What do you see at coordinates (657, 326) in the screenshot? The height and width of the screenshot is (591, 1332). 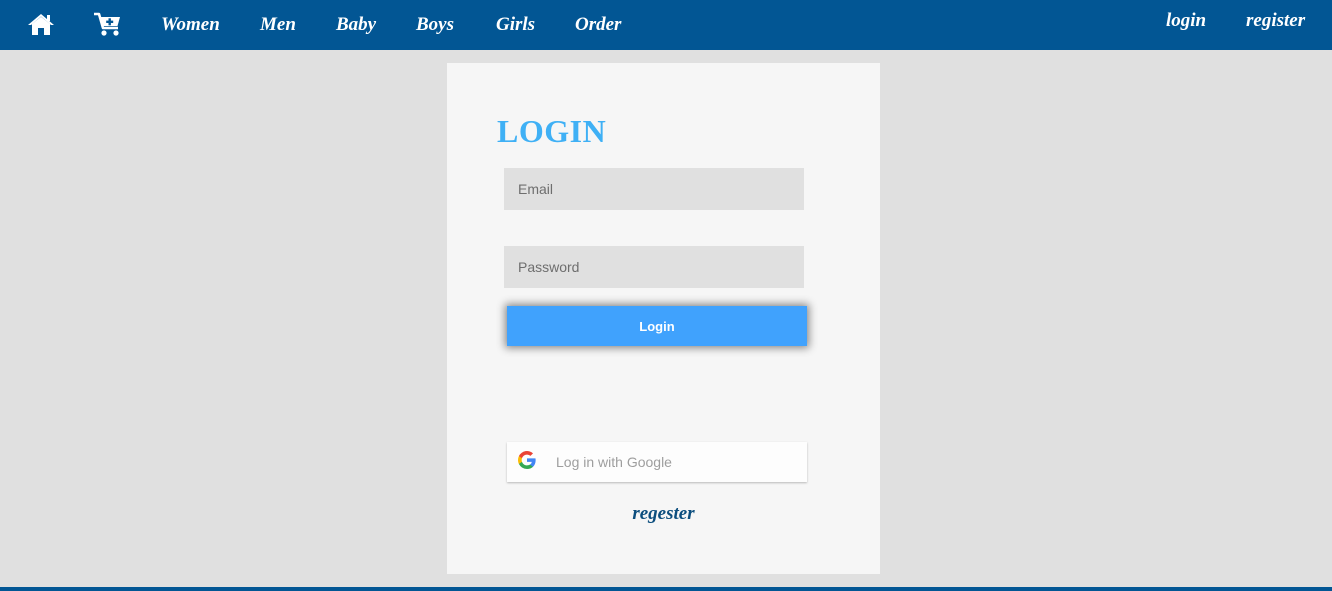 I see `login-button: Login` at bounding box center [657, 326].